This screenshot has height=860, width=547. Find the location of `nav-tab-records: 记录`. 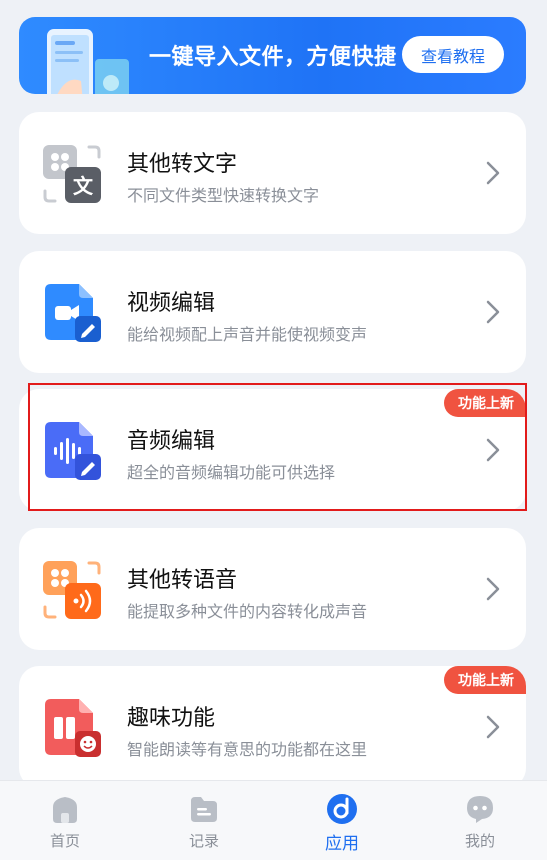

nav-tab-records: 记录 is located at coordinates (204, 822).